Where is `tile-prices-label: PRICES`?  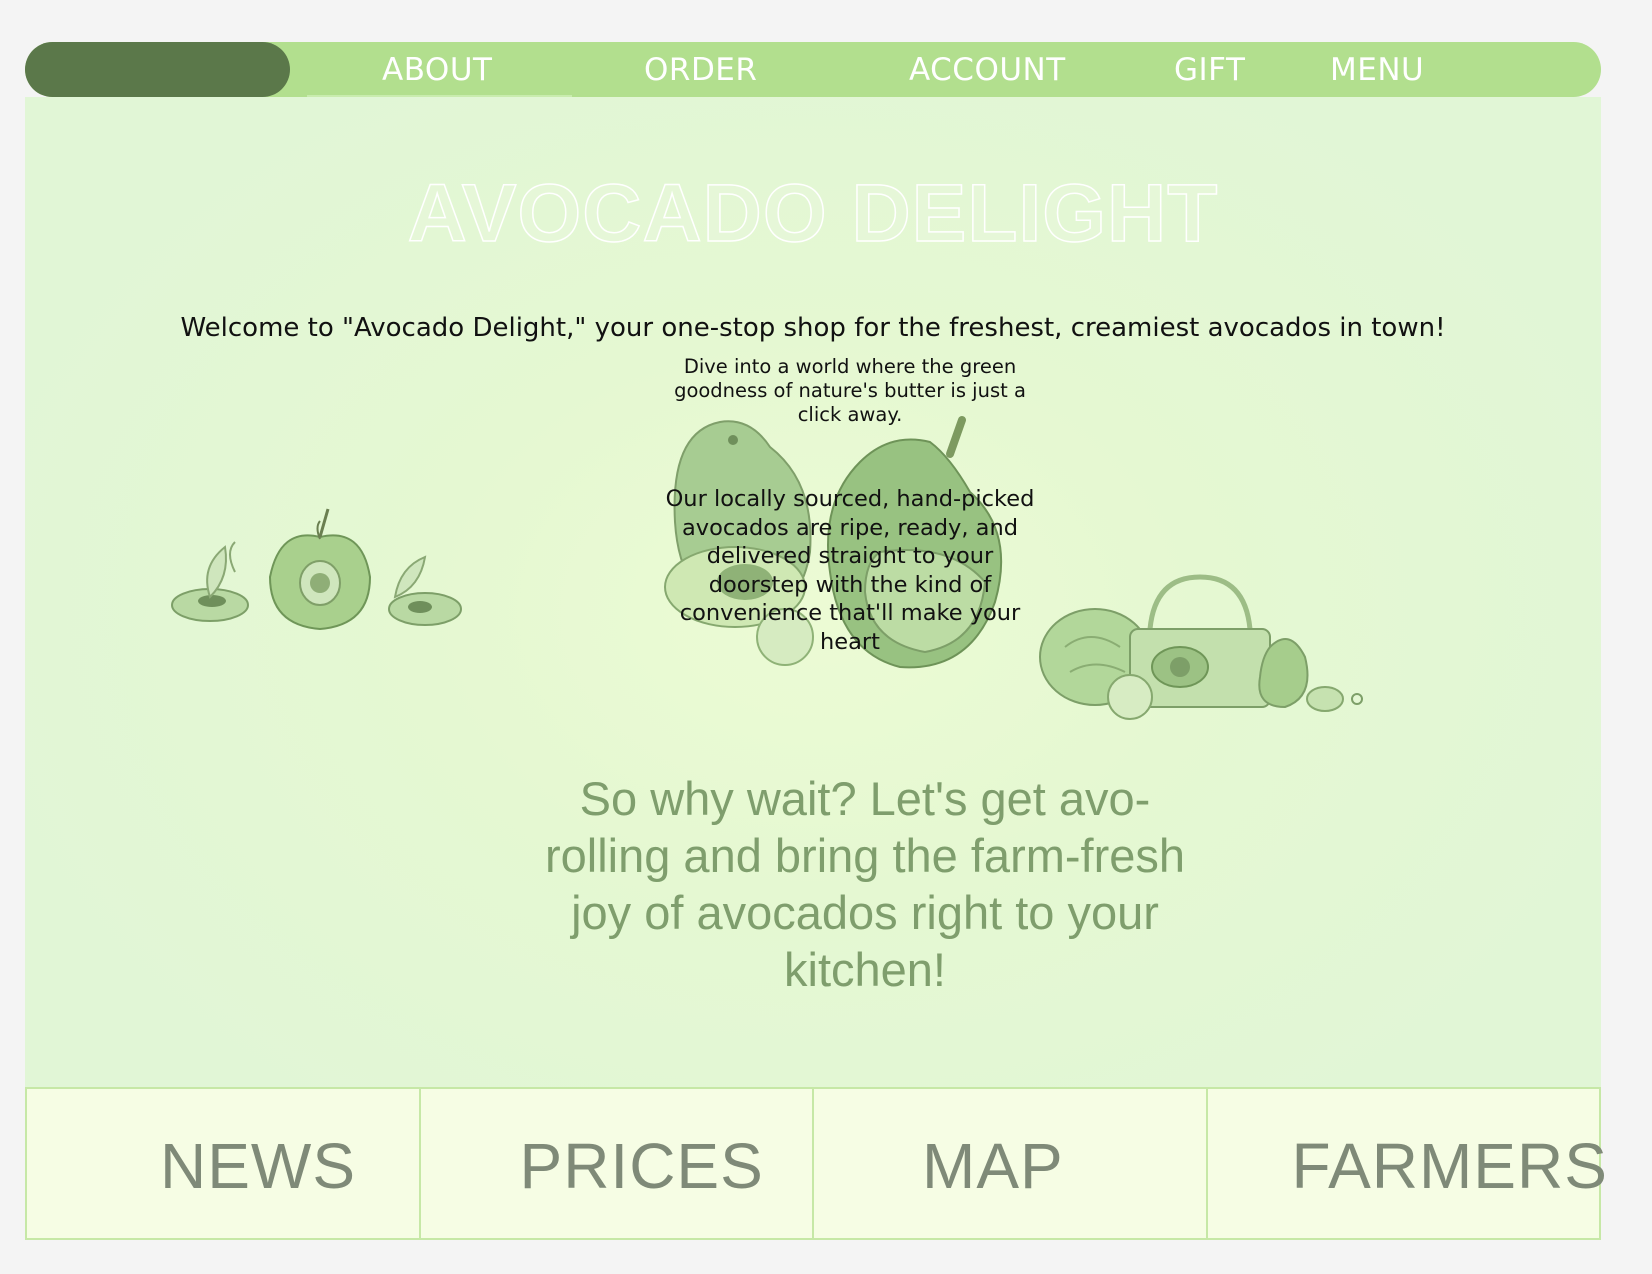 tile-prices-label: PRICES is located at coordinates (641, 1166).